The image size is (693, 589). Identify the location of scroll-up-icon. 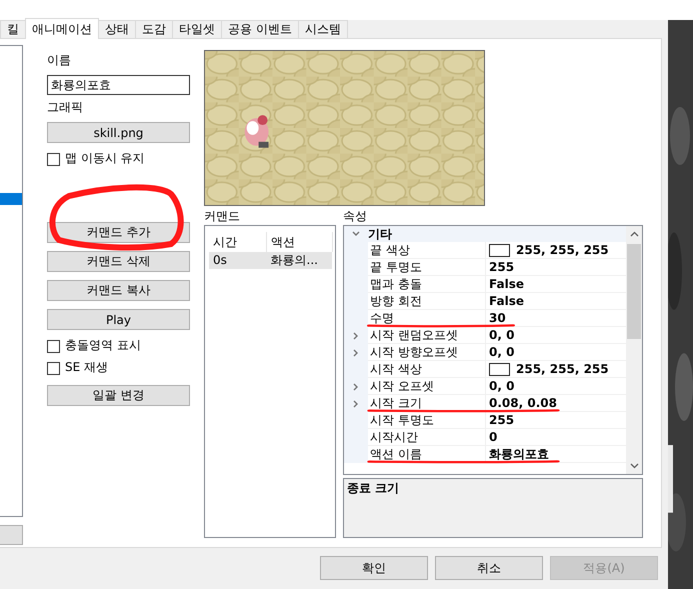
(634, 234).